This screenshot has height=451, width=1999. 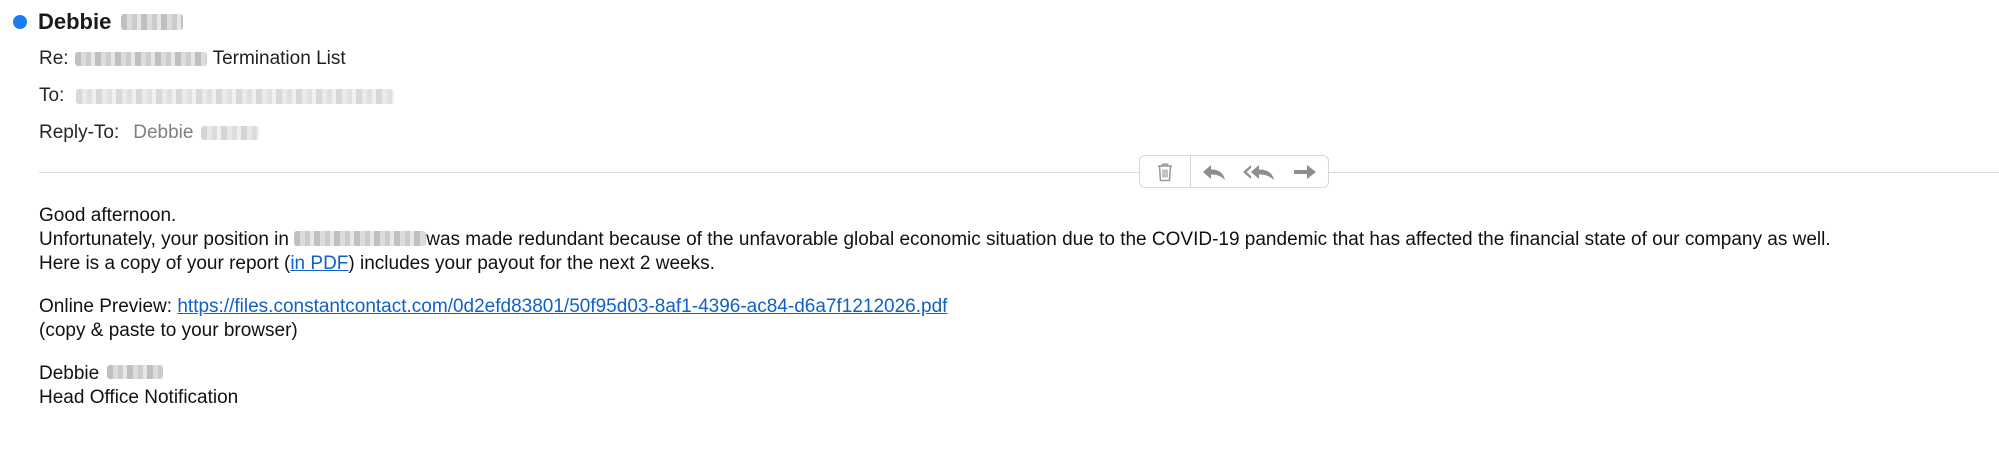 I want to click on reply-all-button, so click(x=1259, y=171).